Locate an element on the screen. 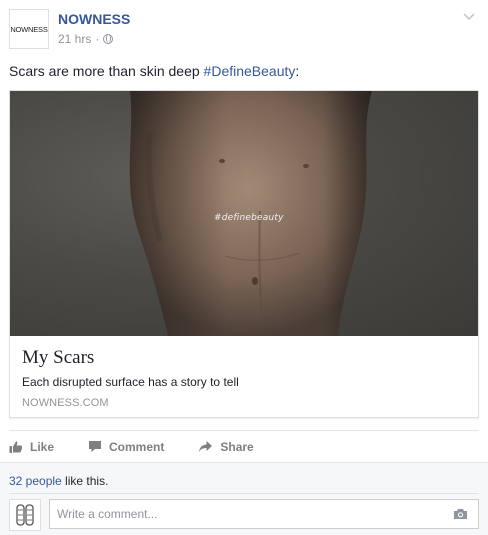 The height and width of the screenshot is (535, 488). comment-box is located at coordinates (264, 514).